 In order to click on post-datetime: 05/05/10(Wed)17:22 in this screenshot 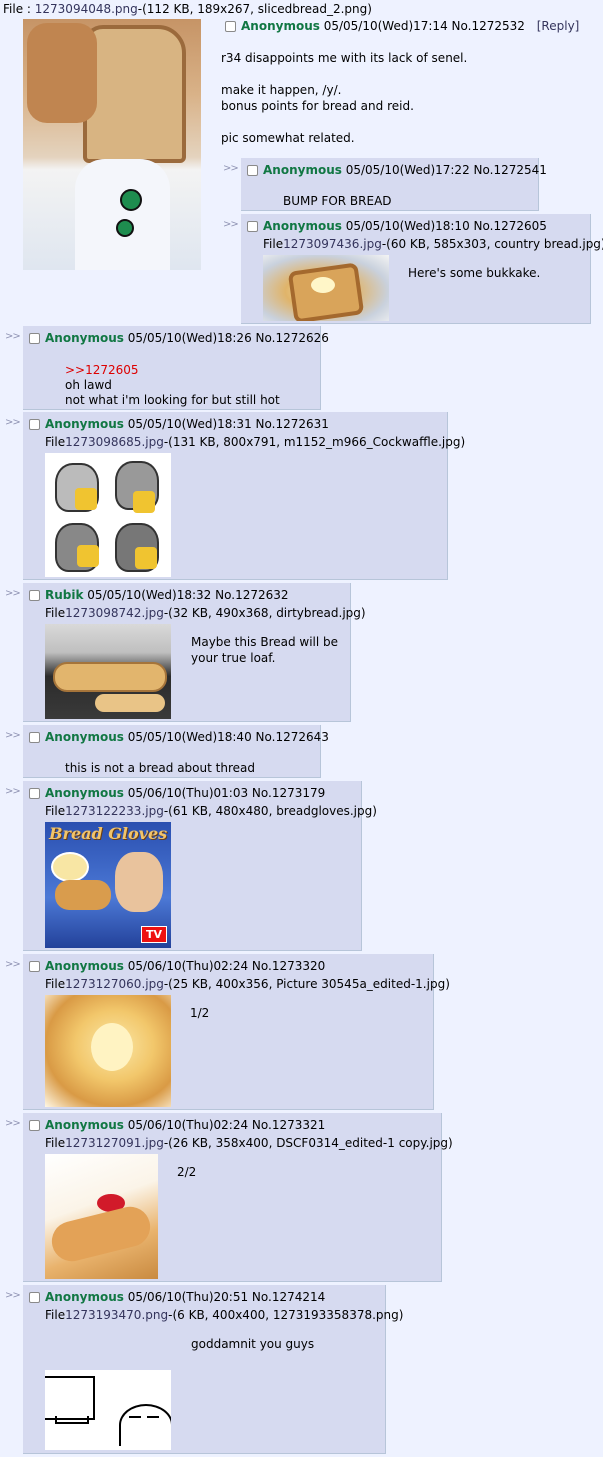, I will do `click(407, 170)`.